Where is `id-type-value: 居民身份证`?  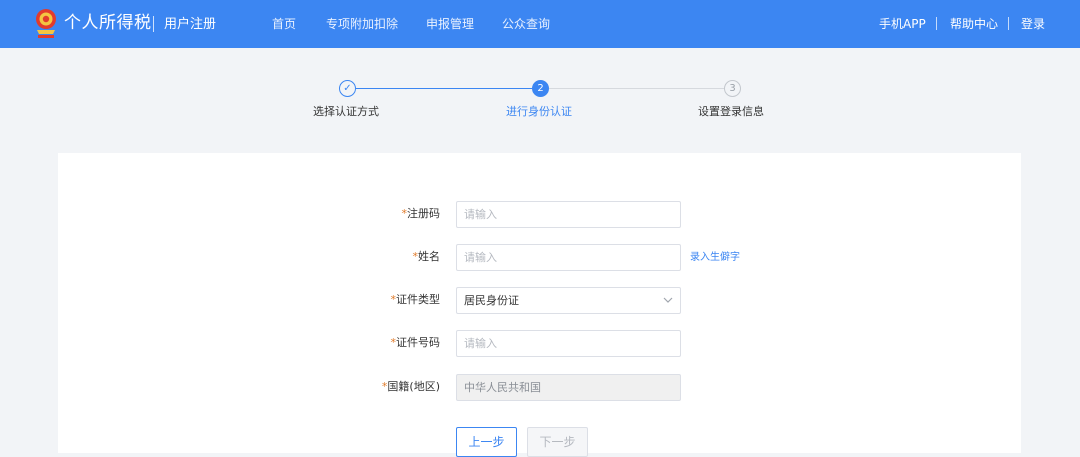 id-type-value: 居民身份证 is located at coordinates (491, 300).